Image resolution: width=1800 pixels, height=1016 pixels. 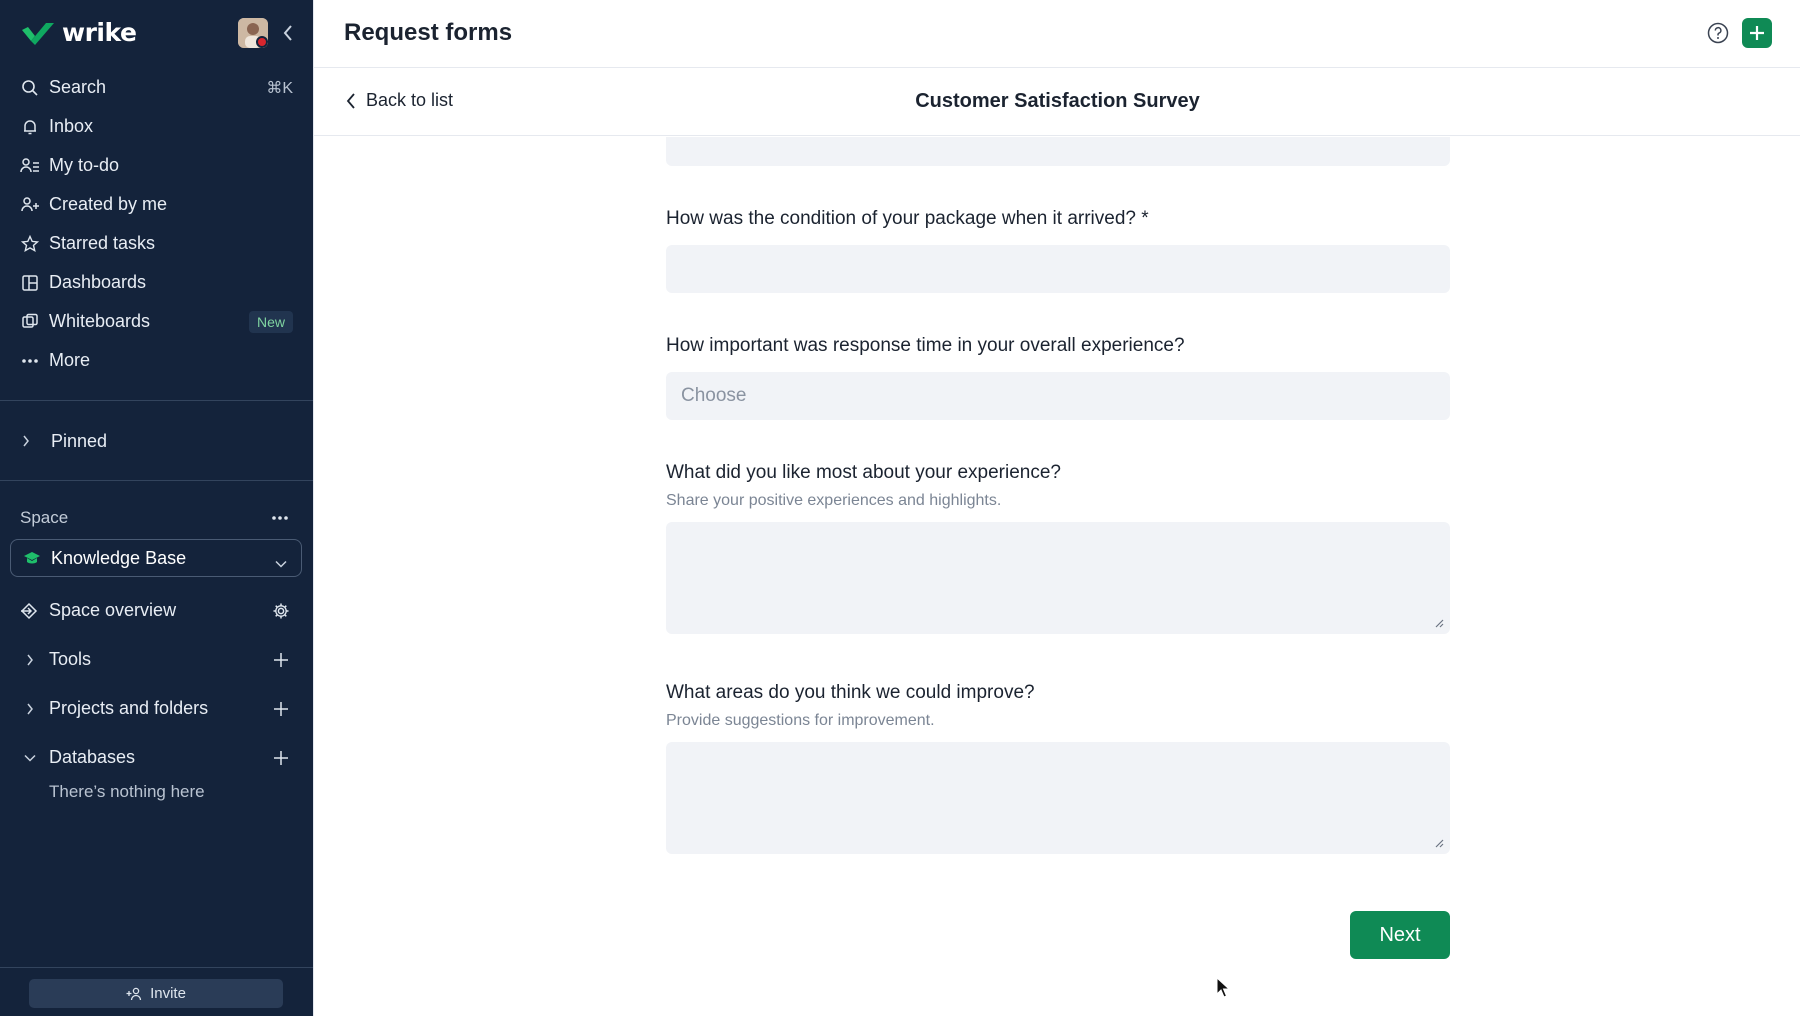 I want to click on form-title: Customer Satisfaction Survey, so click(x=1057, y=101).